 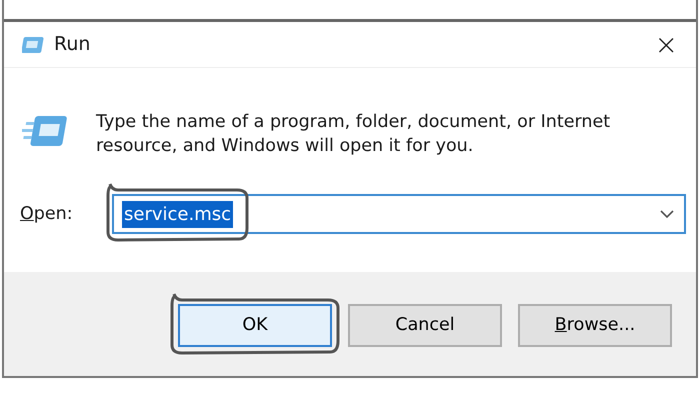 I want to click on open-combo-field: service.msc, so click(x=399, y=214).